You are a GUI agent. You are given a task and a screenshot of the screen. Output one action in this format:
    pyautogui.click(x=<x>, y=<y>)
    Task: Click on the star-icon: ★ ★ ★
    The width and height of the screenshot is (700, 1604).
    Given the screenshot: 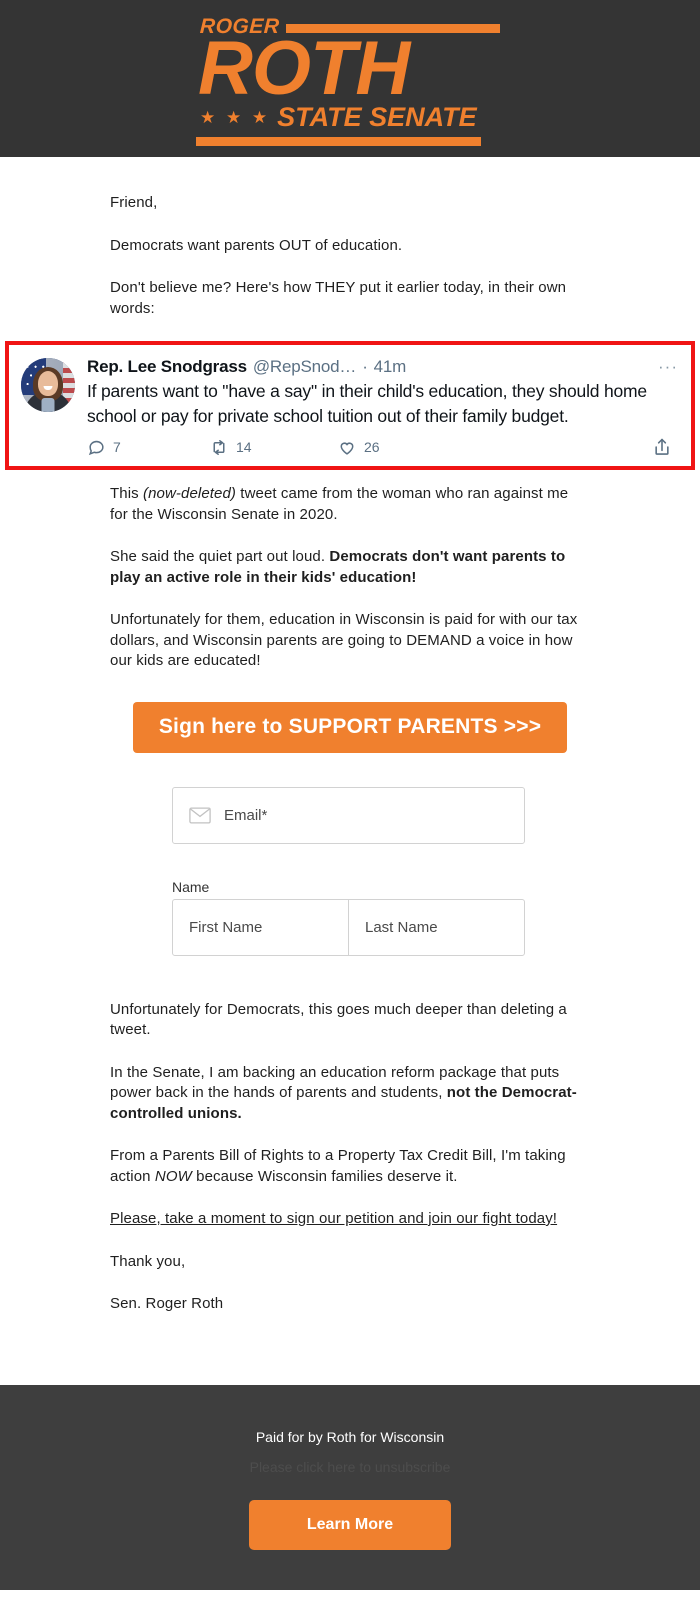 What is the action you would take?
    pyautogui.click(x=235, y=118)
    